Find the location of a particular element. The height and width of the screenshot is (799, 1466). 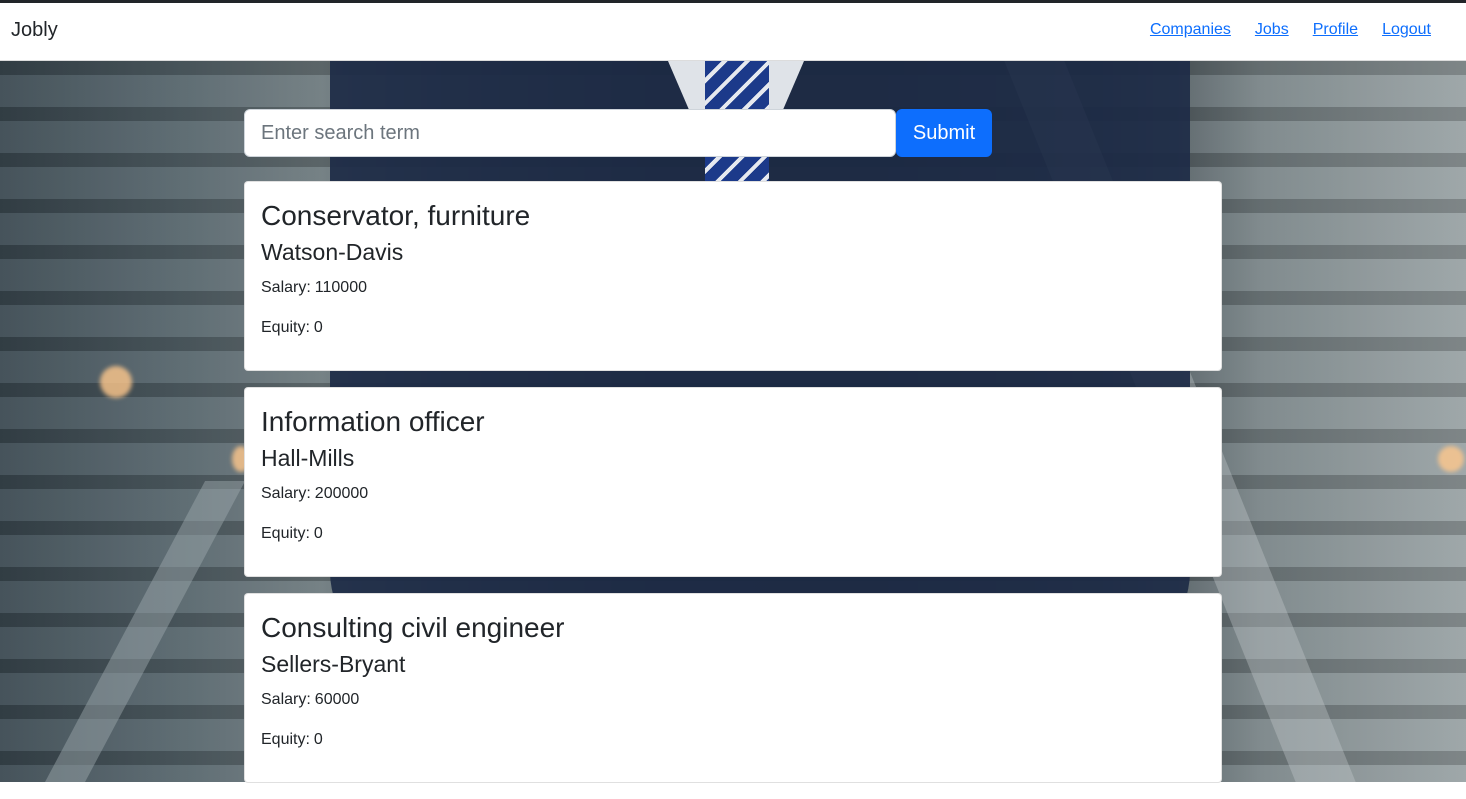

search-input is located at coordinates (570, 133).